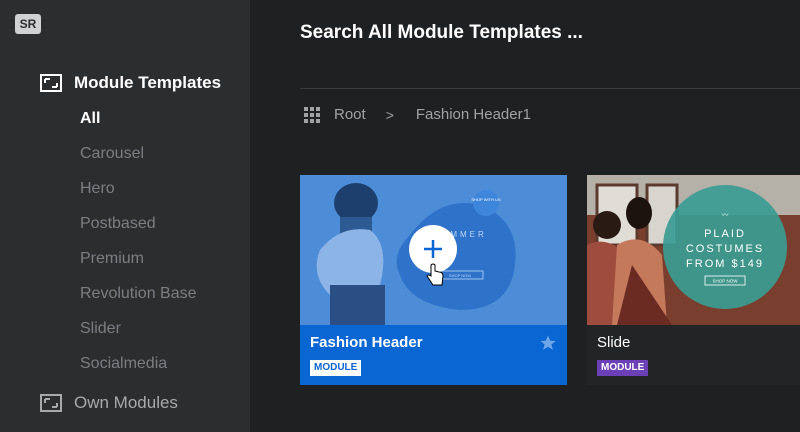 This screenshot has height=432, width=800. What do you see at coordinates (486, 199) in the screenshot?
I see `thumb-tag-text: SHOP WITH US` at bounding box center [486, 199].